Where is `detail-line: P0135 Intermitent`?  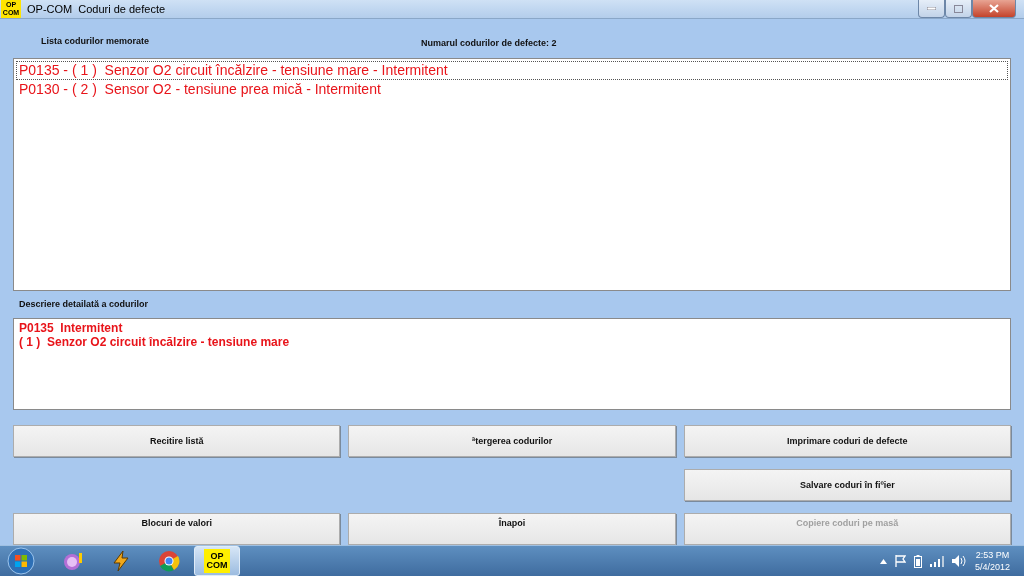 detail-line: P0135 Intermitent is located at coordinates (71, 327).